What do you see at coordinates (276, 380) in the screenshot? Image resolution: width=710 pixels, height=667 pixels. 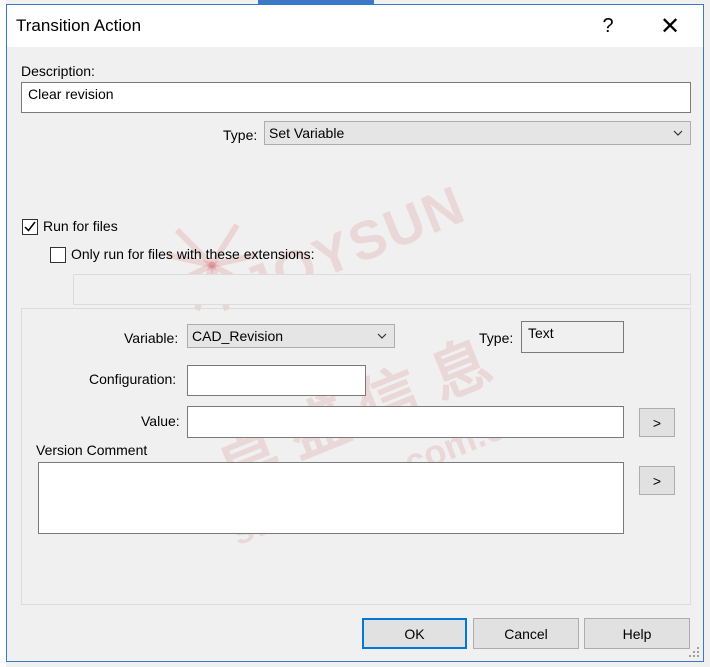 I see `configuration-input` at bounding box center [276, 380].